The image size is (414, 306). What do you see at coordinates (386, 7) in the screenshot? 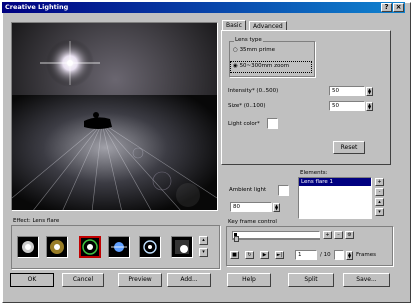
I see `help-icon: ?` at bounding box center [386, 7].